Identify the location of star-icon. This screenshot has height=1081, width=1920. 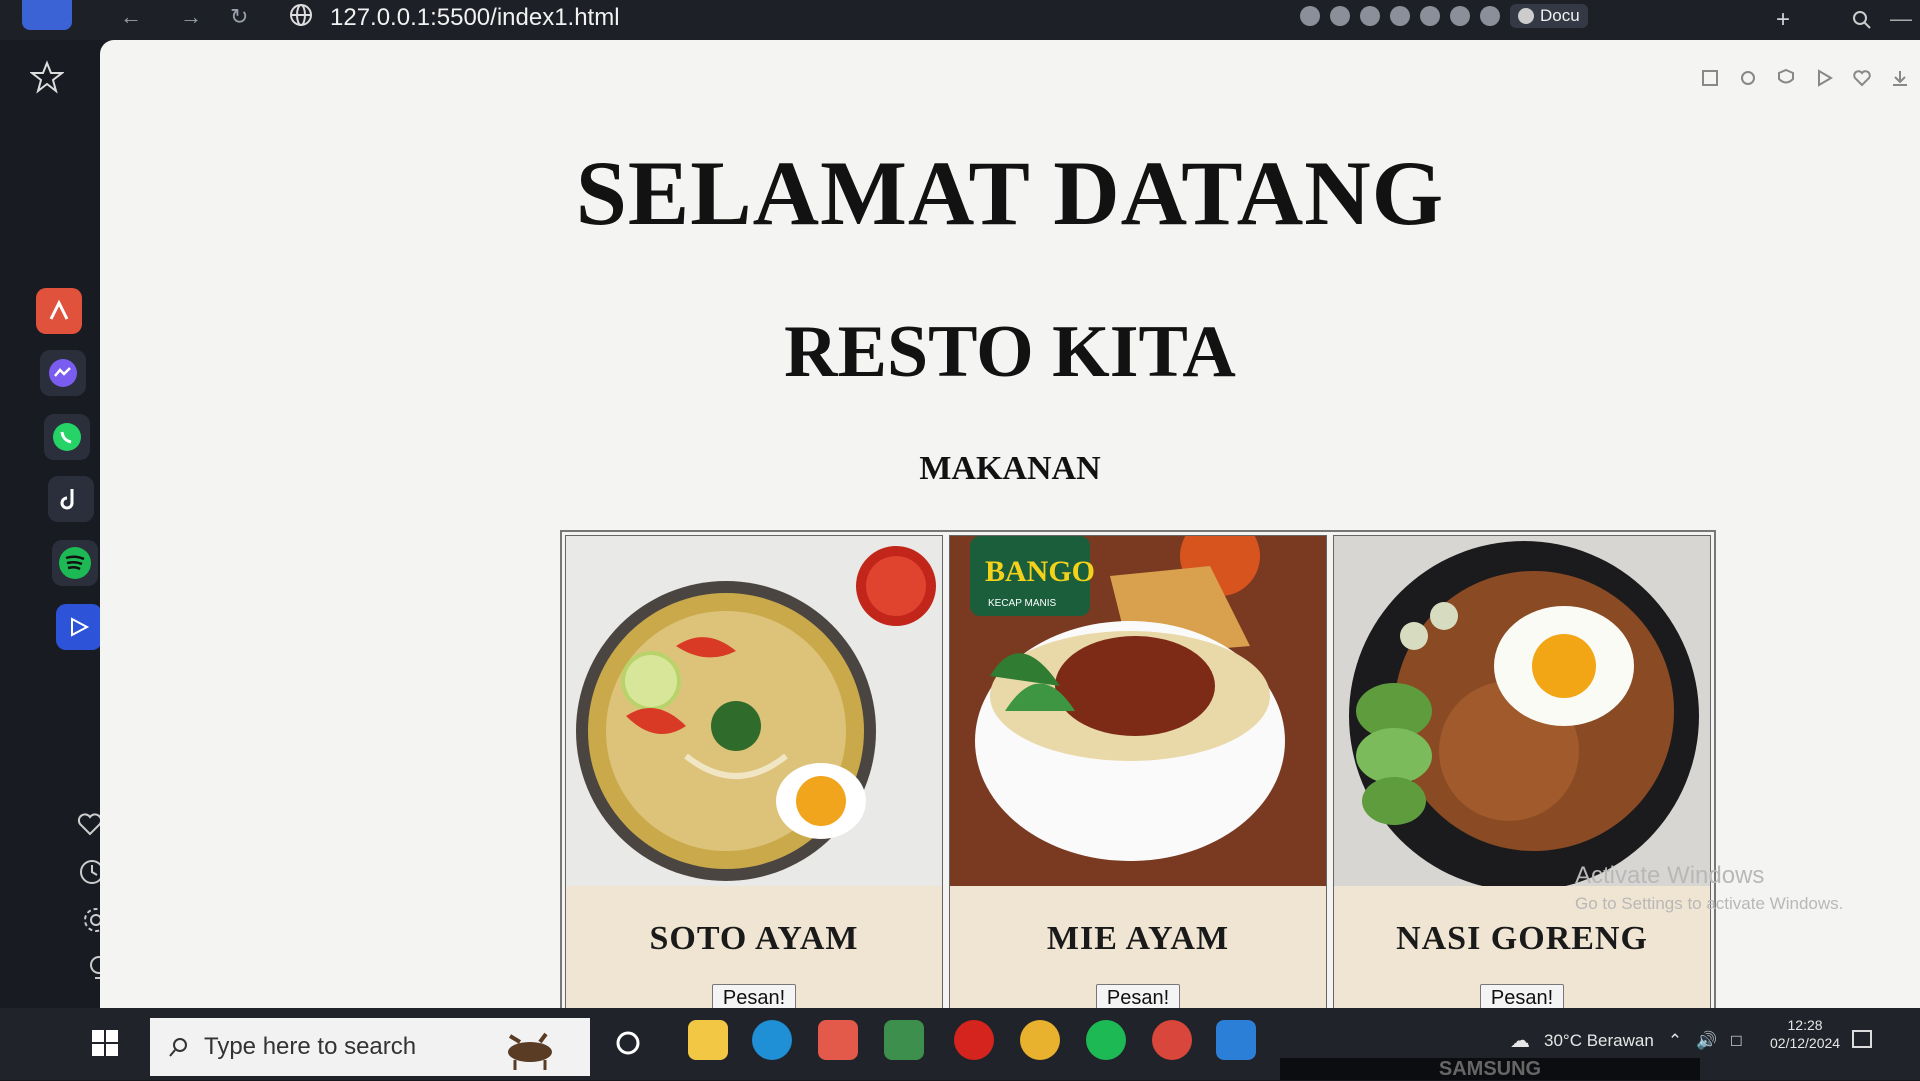
(47, 77).